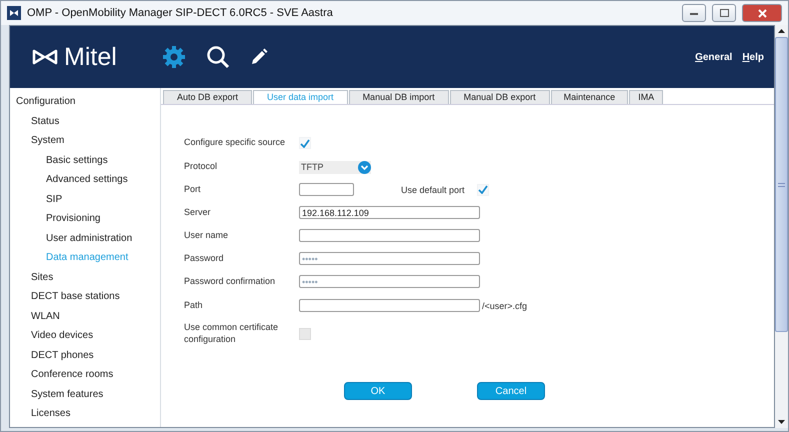  I want to click on field-label: Path, so click(194, 306).